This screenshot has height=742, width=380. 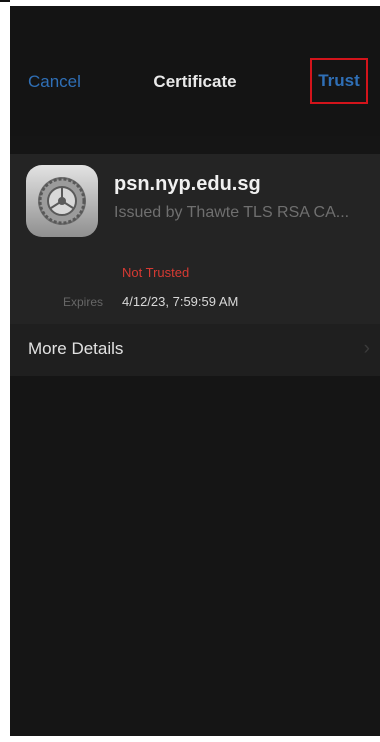 What do you see at coordinates (156, 272) in the screenshot?
I see `trust-status: Not Trusted` at bounding box center [156, 272].